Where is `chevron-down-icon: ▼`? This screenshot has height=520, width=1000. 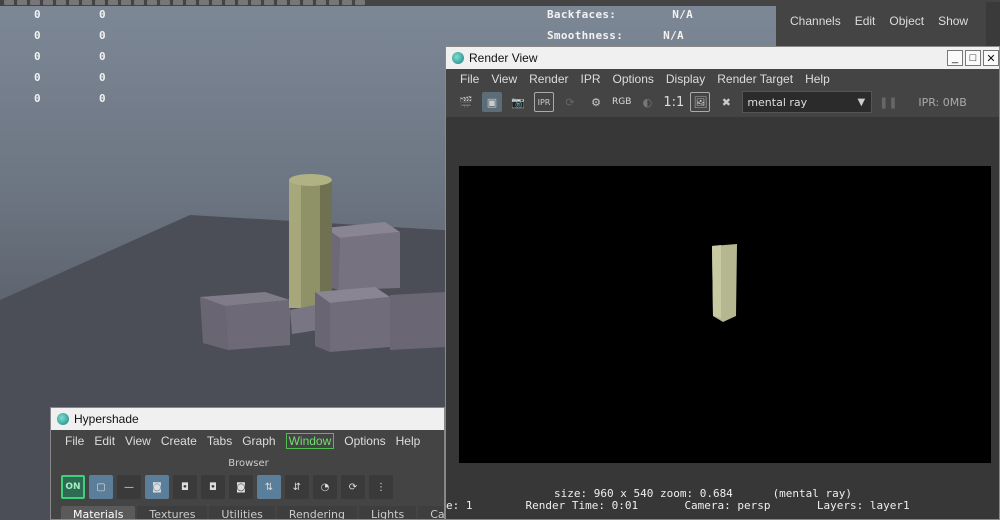 chevron-down-icon: ▼ is located at coordinates (861, 102).